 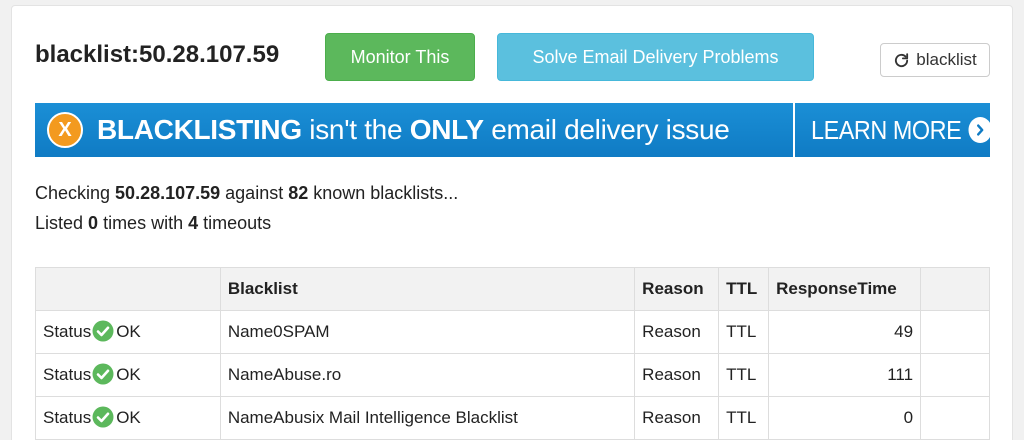 I want to click on summary-text: Listed, so click(x=62, y=223).